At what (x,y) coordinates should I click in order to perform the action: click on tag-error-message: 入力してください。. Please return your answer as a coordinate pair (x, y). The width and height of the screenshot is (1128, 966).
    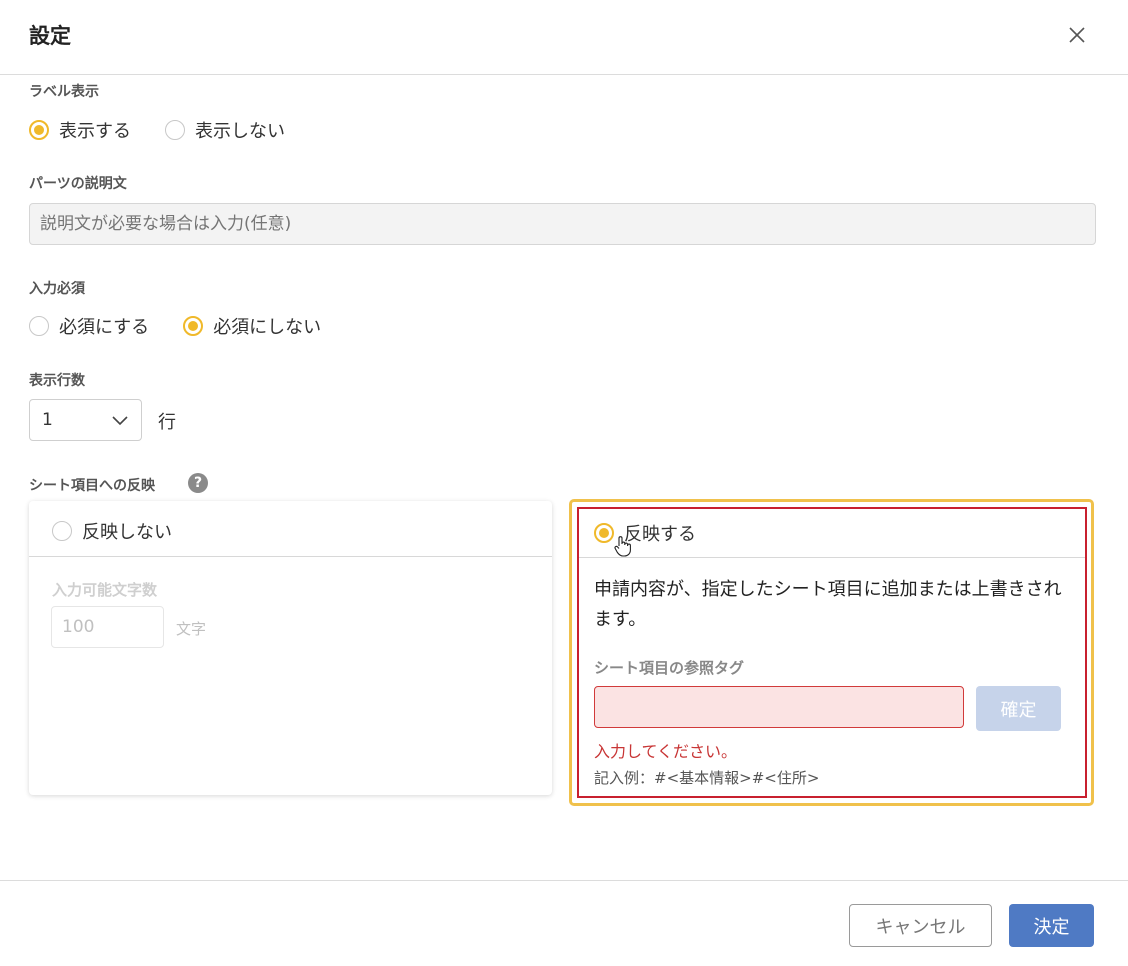
    Looking at the image, I should click on (666, 751).